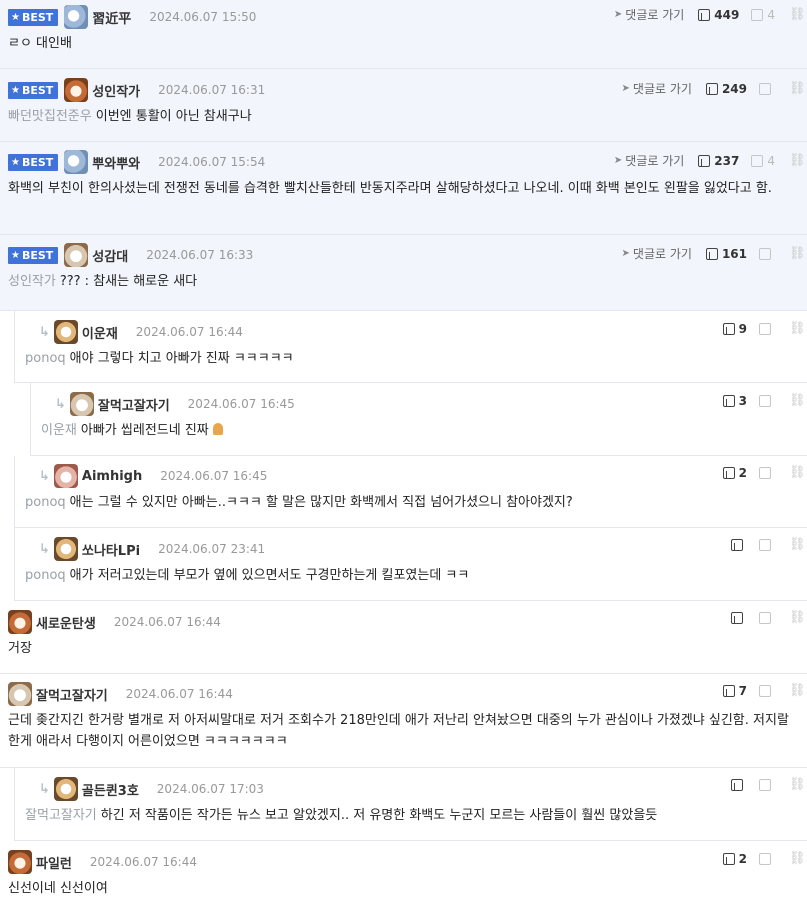  I want to click on like-button: 237, so click(718, 161).